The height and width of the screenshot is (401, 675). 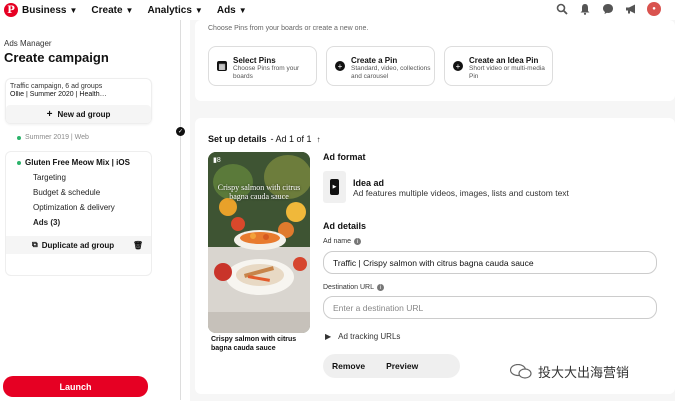 What do you see at coordinates (49, 177) in the screenshot?
I see `sidebar-item-targeting: Targeting` at bounding box center [49, 177].